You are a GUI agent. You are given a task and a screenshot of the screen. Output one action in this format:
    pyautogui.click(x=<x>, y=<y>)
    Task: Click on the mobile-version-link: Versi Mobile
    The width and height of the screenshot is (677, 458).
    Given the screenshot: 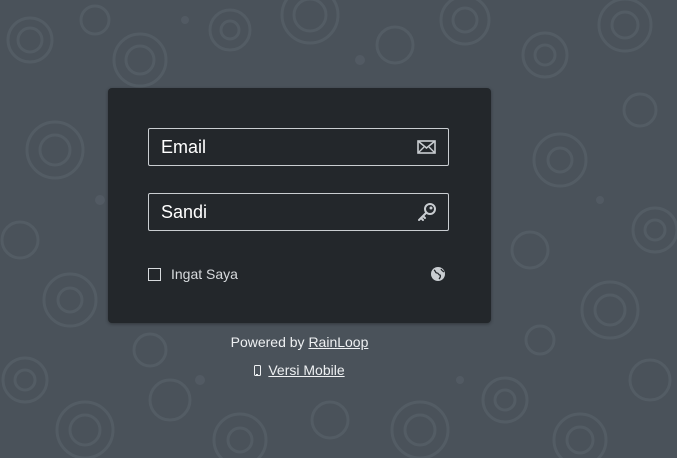 What is the action you would take?
    pyautogui.click(x=306, y=370)
    